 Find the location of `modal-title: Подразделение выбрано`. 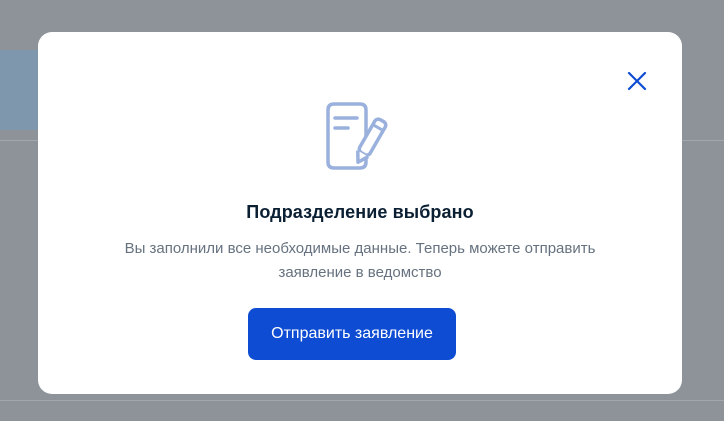

modal-title: Подразделение выбрано is located at coordinates (360, 212).